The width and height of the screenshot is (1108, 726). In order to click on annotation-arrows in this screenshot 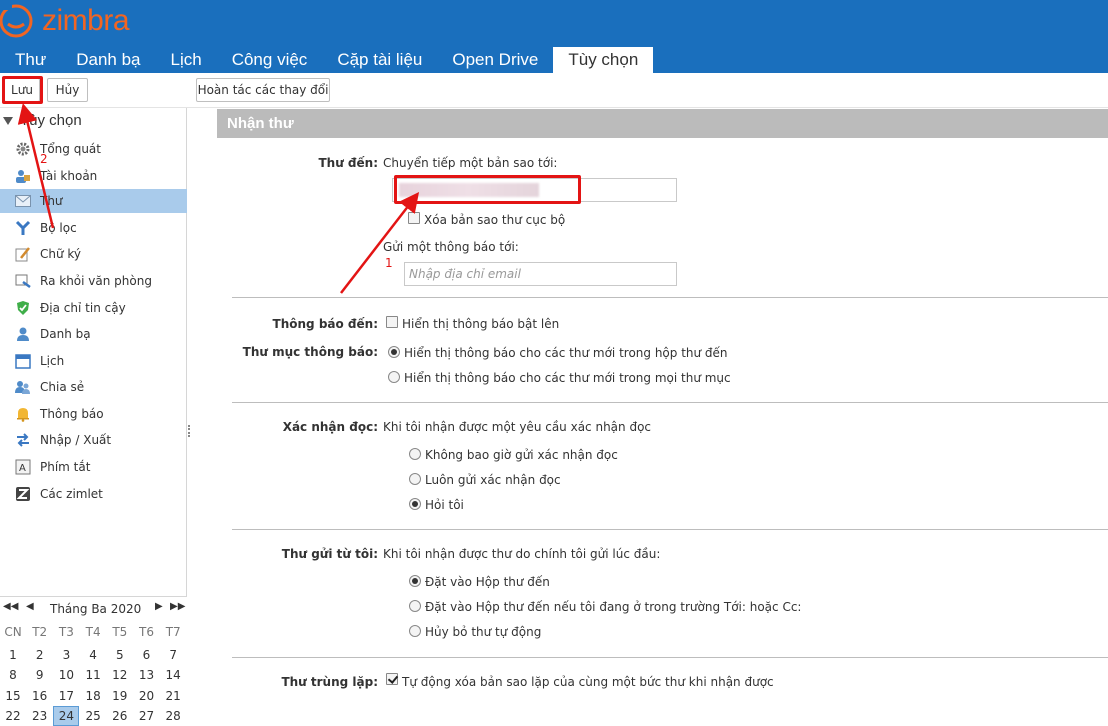, I will do `click(218, 198)`.